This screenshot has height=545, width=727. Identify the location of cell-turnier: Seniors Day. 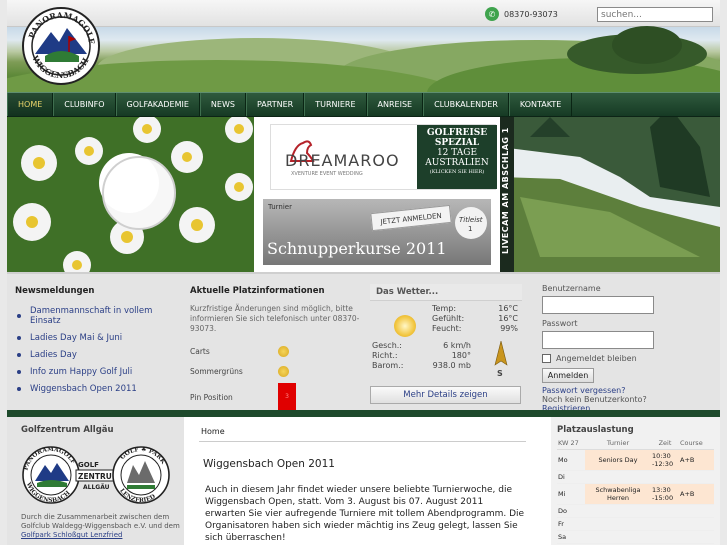
(618, 460).